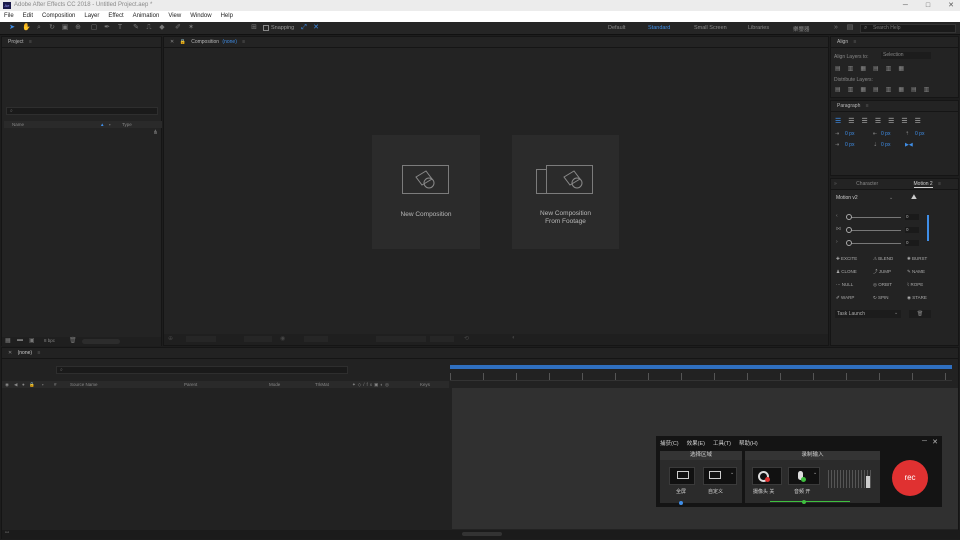 The image size is (960, 540). I want to click on label-icon: ⬩, so click(43, 384).